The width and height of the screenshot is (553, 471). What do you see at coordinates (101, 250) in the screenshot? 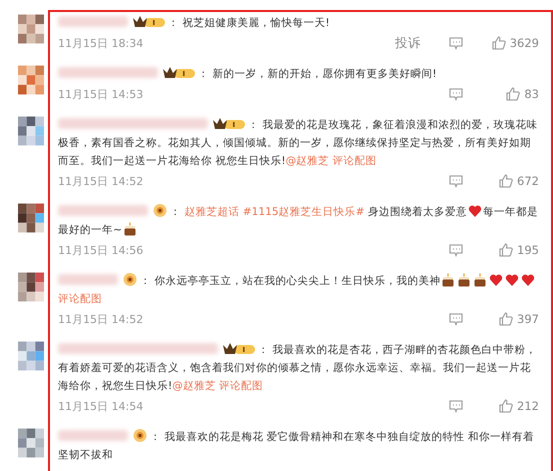
I see `comment-date: 11月15日 14:56` at bounding box center [101, 250].